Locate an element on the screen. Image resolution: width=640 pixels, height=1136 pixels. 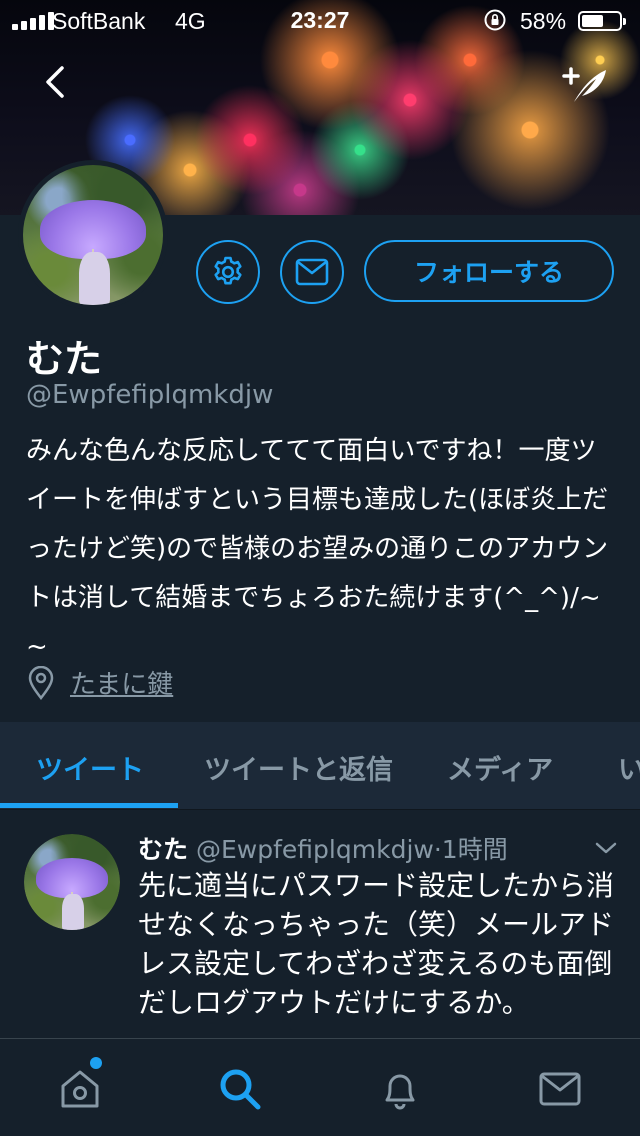
tweet-avatar is located at coordinates (72, 882).